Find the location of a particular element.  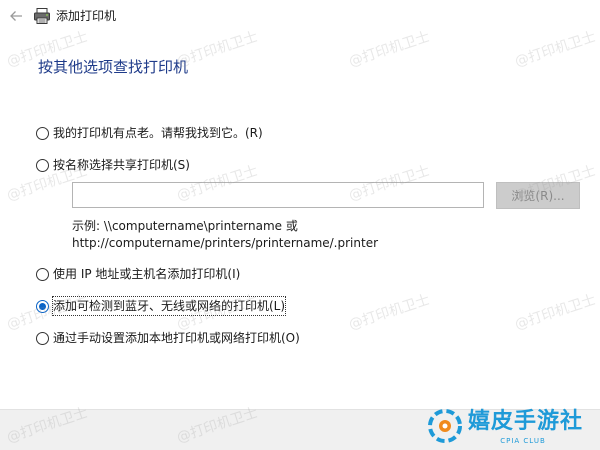

back-button is located at coordinates (16, 16).